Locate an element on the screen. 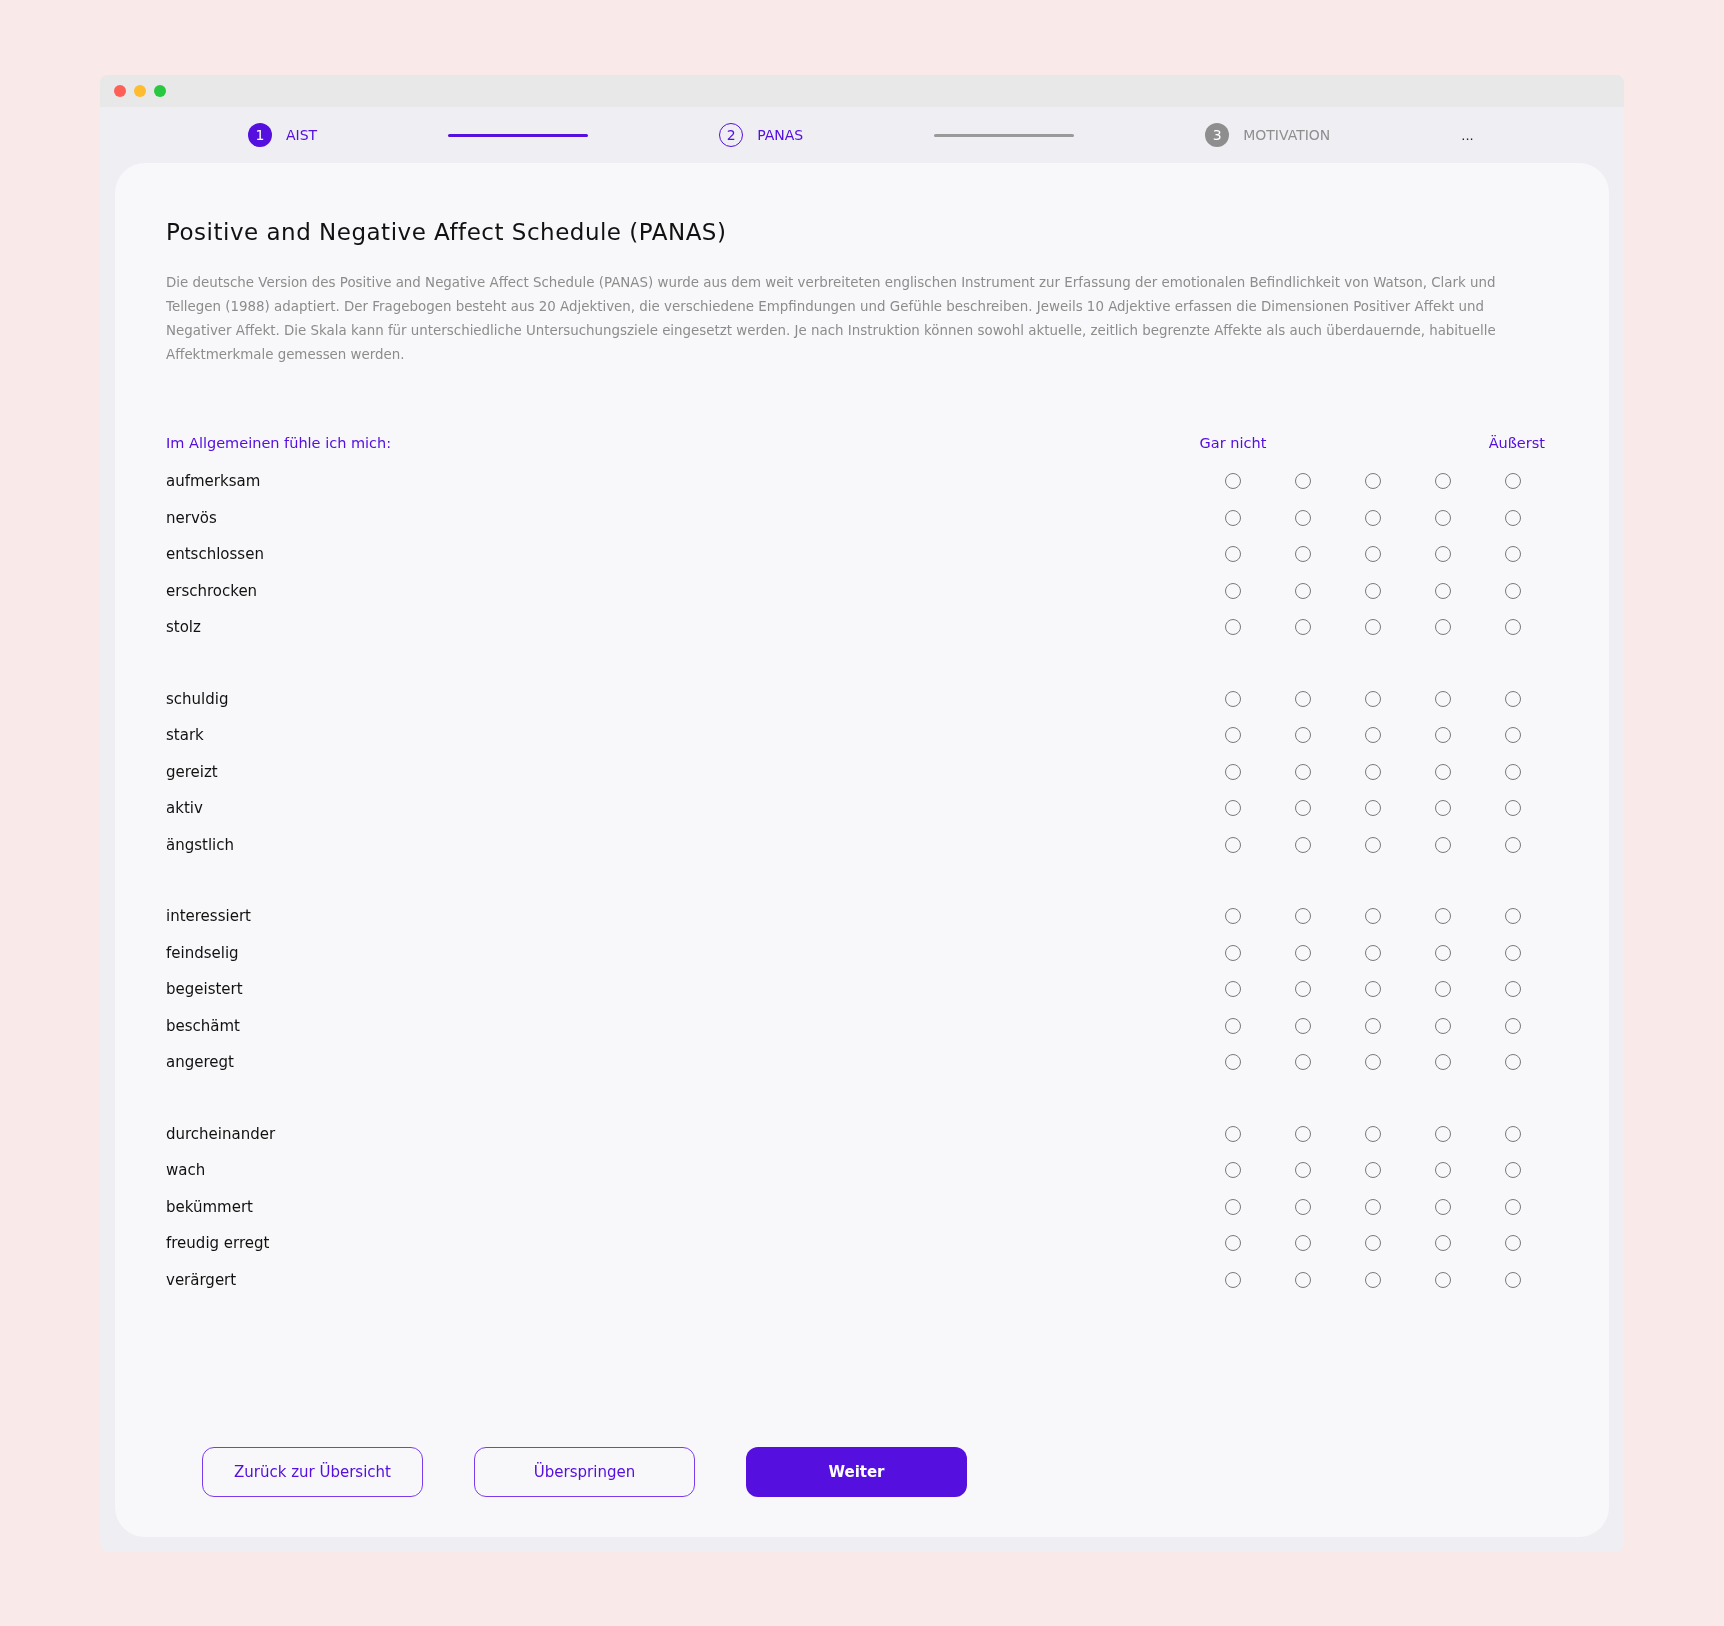 The width and height of the screenshot is (1724, 1626). description: Die deutsche Version des Positive and Negative Affect Schedule (PANAS) wurde aus dem weit verbreiteten englischen Instrument zur Erfassung der emotionalen Befindlichkeit von Watson, Clark und Tellegen (1988) adaptiert. Der Fragebogen besteht aus 20 Adjektiven, die verschiedene Empfindungen und Gefühle beschreiben. Jeweils 10 Adjektive erfassen die Dimensionen Positiver Affekt und Negativer Affekt. Die Skala kann für unterschiedliche Untersuchungsziele eingesetzt werden. Je nach Instruktion können sowohl aktuelle, zeitlich begrenzte Affekte als auch überdauernde, habituelle Affektmerkmale gemessen werden. is located at coordinates (831, 319).